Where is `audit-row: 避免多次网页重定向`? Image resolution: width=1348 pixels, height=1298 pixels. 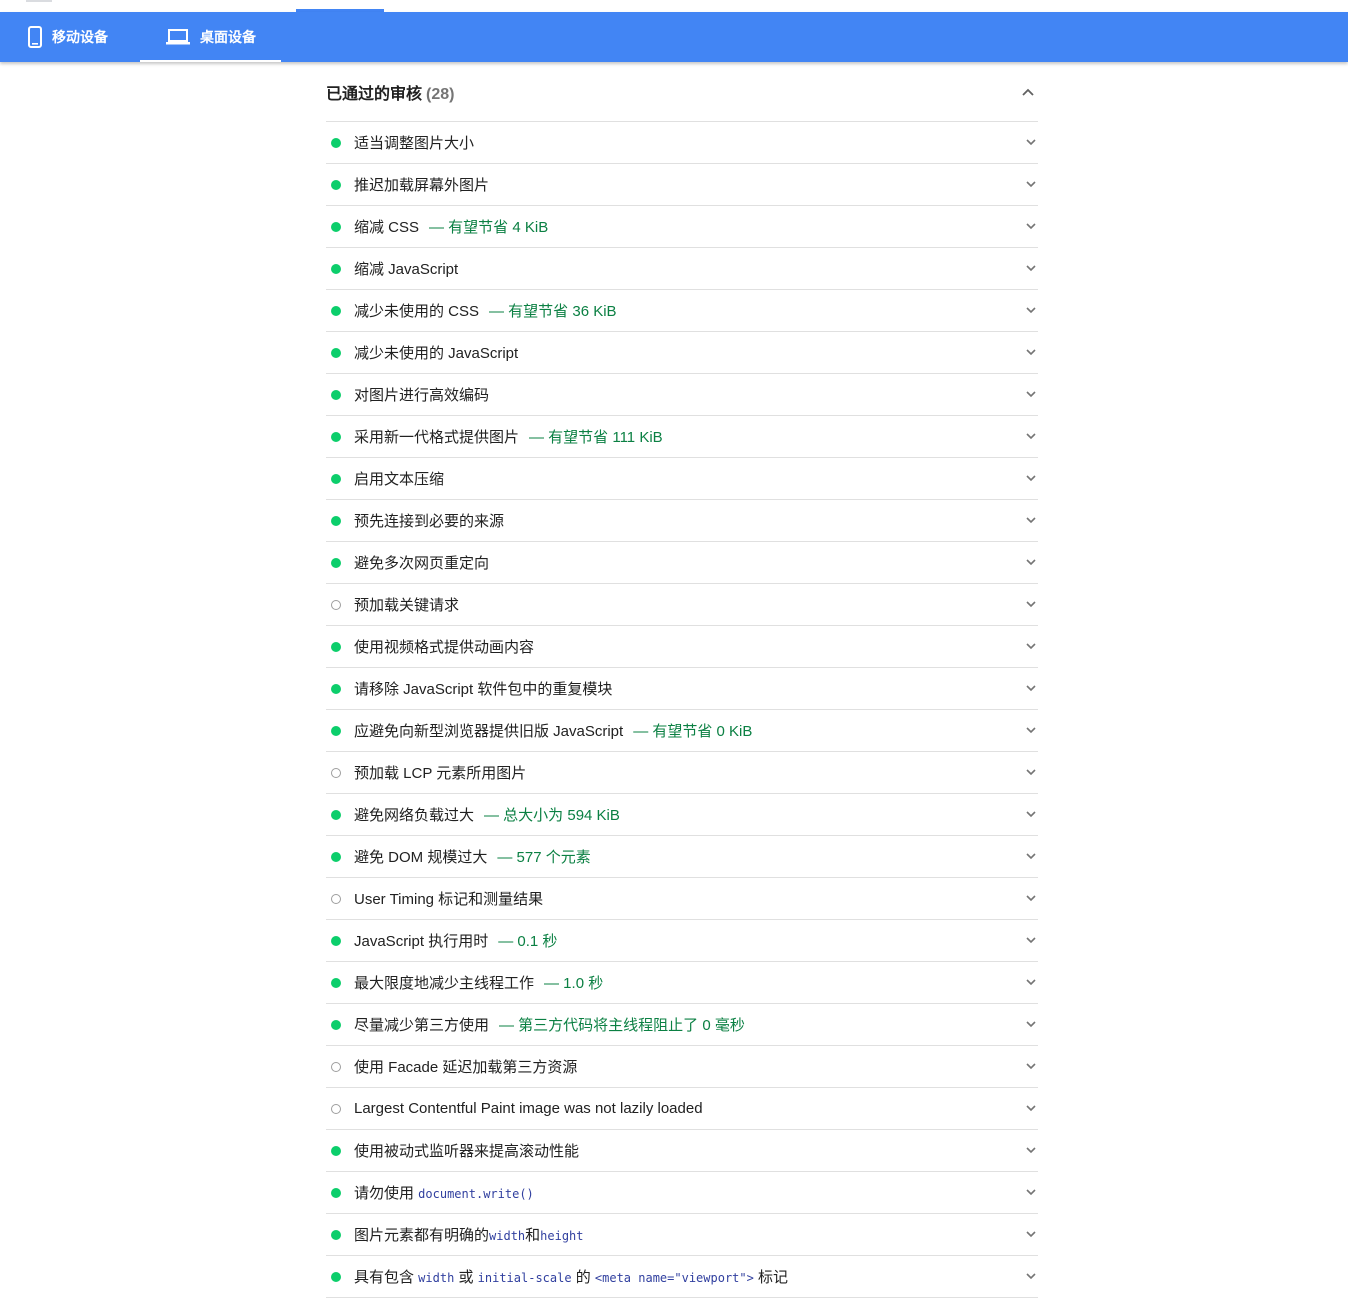 audit-row: 避免多次网页重定向 is located at coordinates (682, 563).